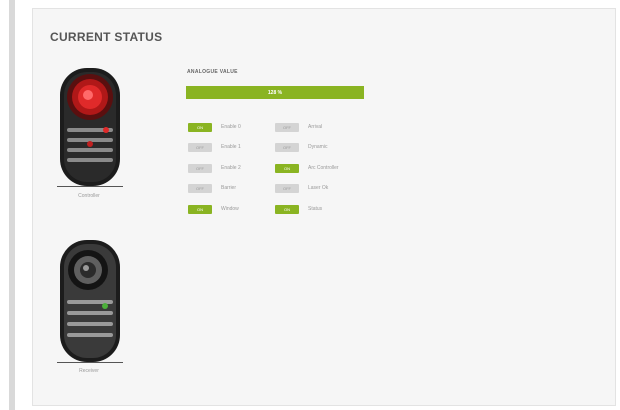  I want to click on status-label: Barrier, so click(229, 188).